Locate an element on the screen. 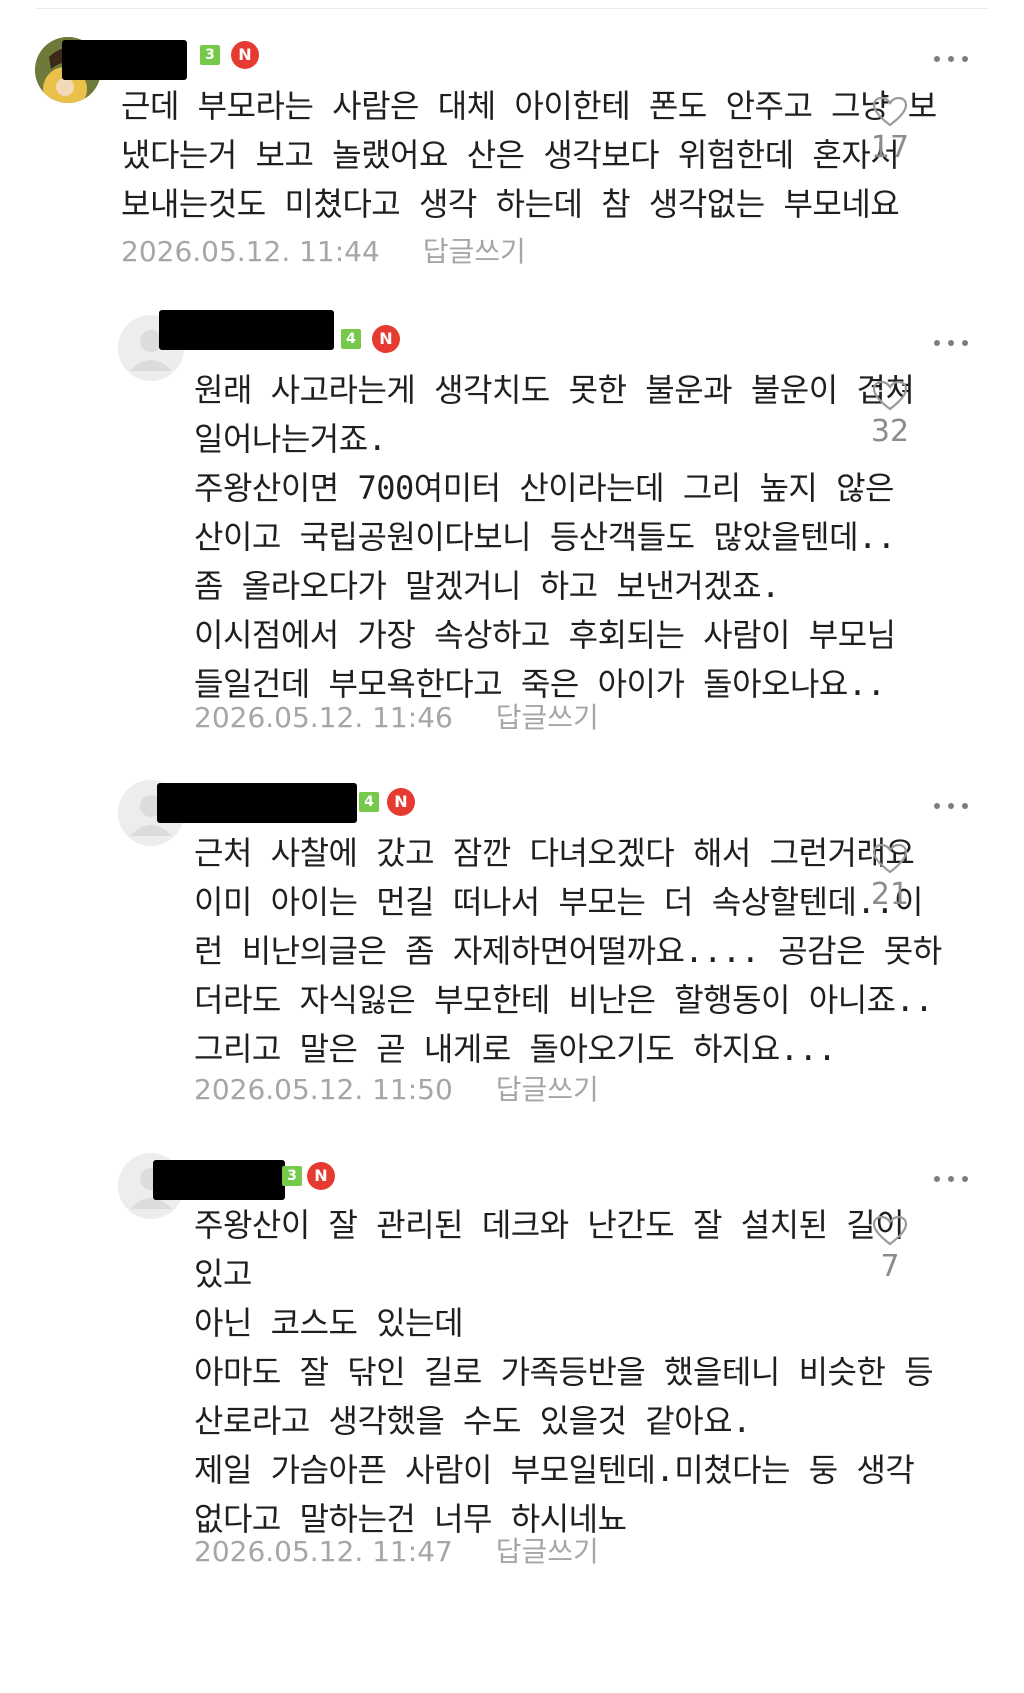 The image size is (1024, 1693). like-count: 21 is located at coordinates (890, 894).